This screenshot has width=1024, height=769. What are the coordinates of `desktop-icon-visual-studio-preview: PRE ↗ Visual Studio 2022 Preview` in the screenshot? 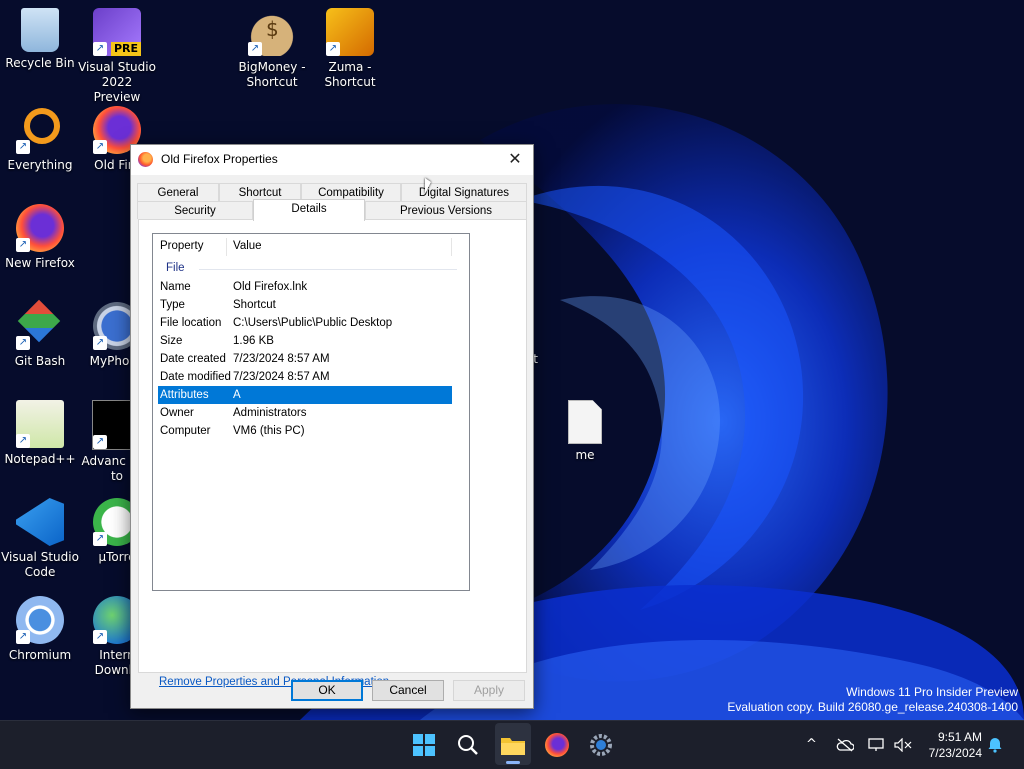 It's located at (117, 56).